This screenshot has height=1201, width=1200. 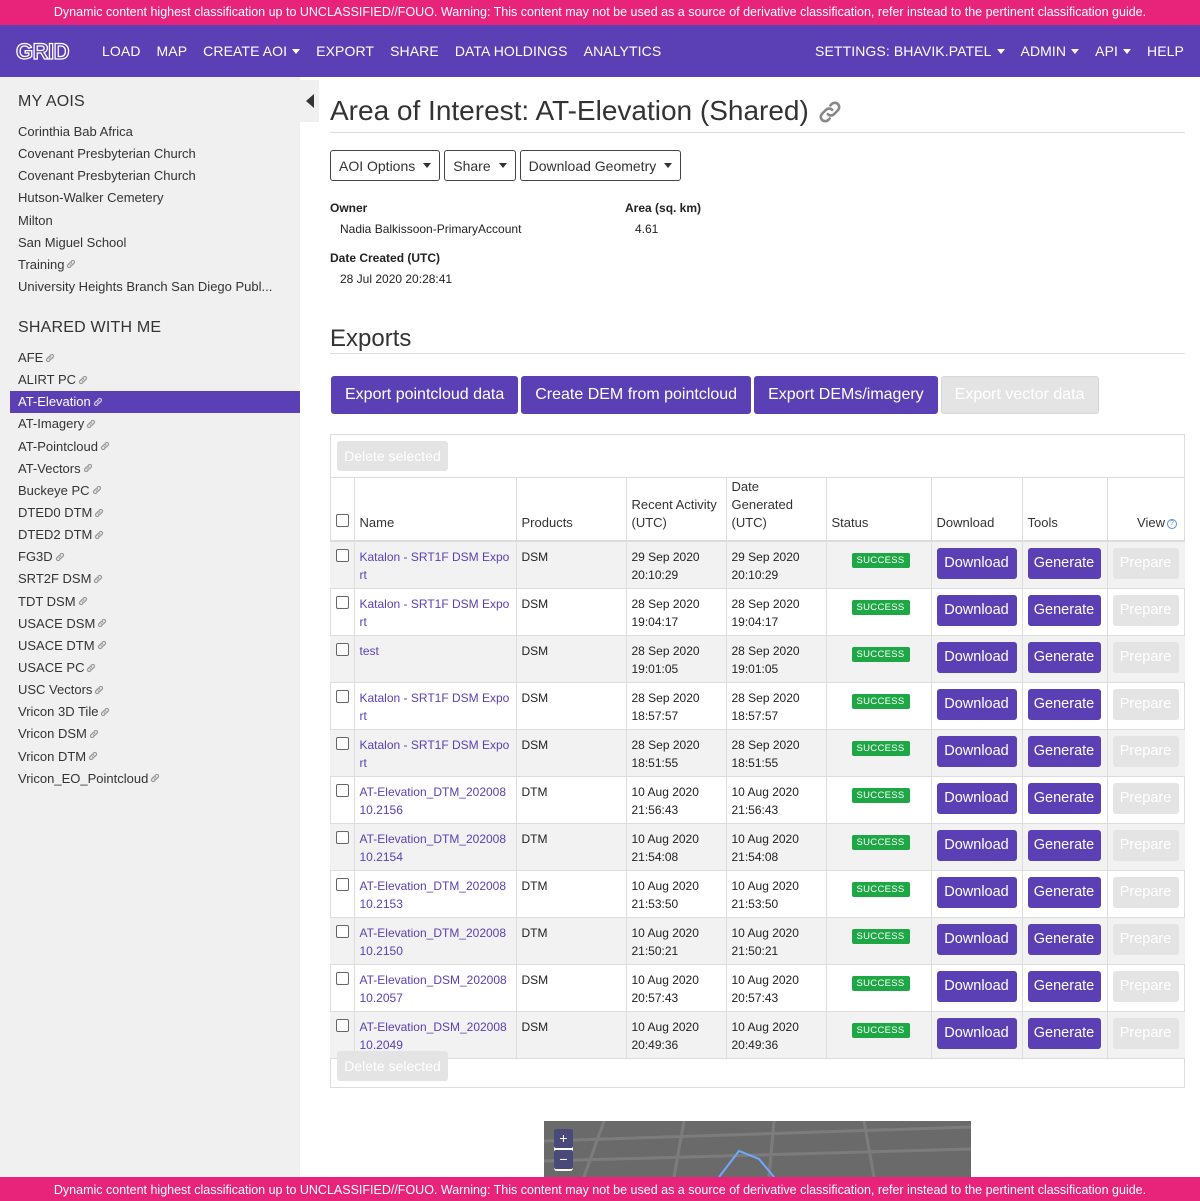 I want to click on zoom-out-button: −, so click(x=563, y=1159).